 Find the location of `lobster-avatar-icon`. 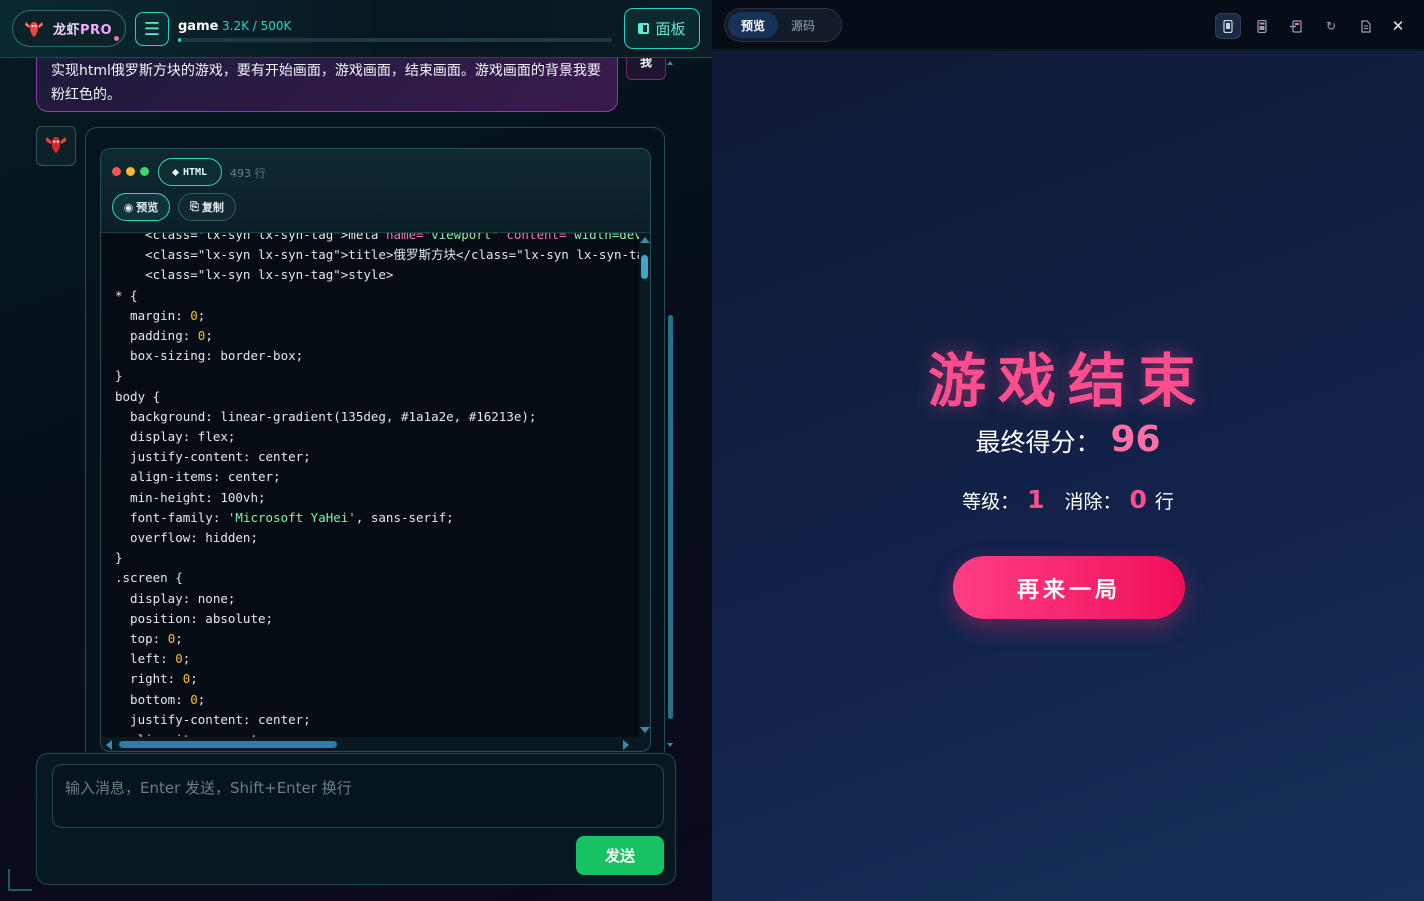

lobster-avatar-icon is located at coordinates (56, 146).